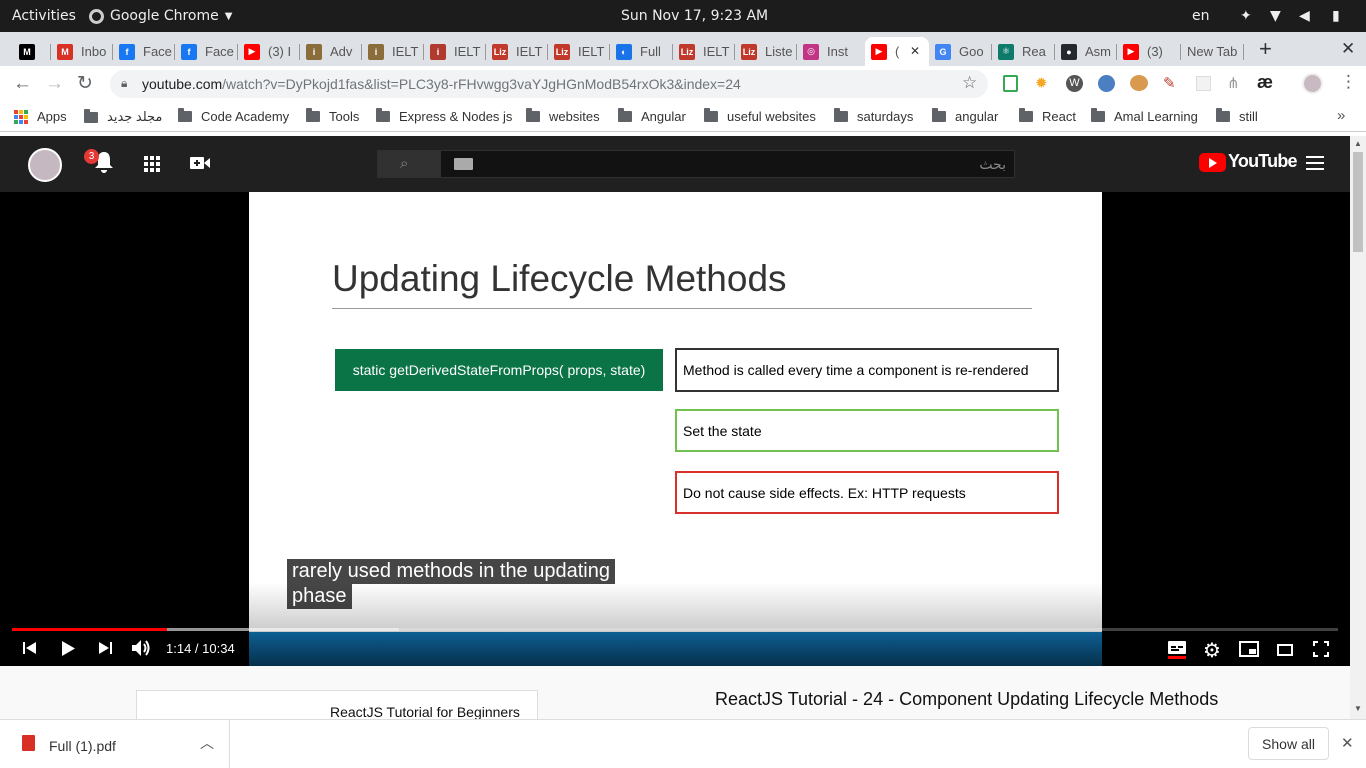  I want to click on tab-9: Liz IELT, so click(579, 51).